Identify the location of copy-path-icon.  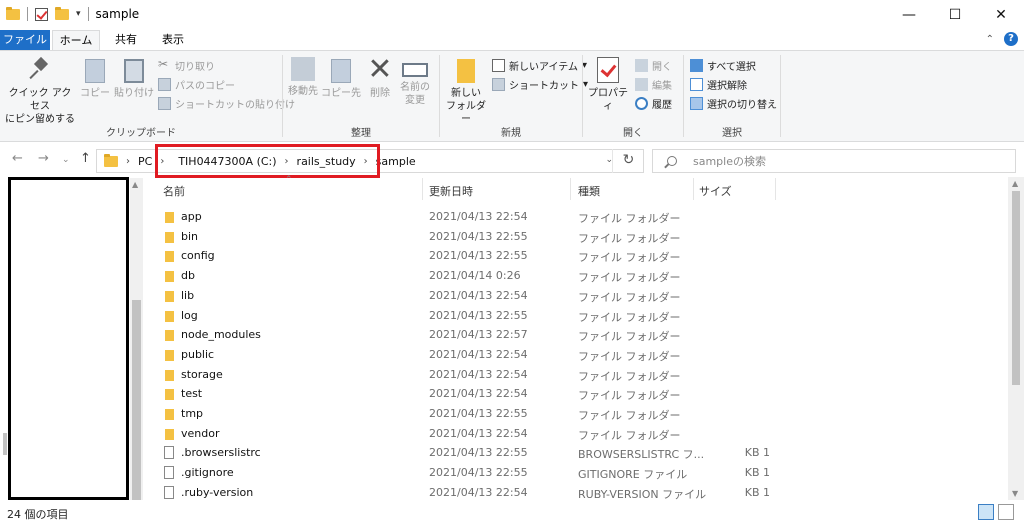
(164, 84).